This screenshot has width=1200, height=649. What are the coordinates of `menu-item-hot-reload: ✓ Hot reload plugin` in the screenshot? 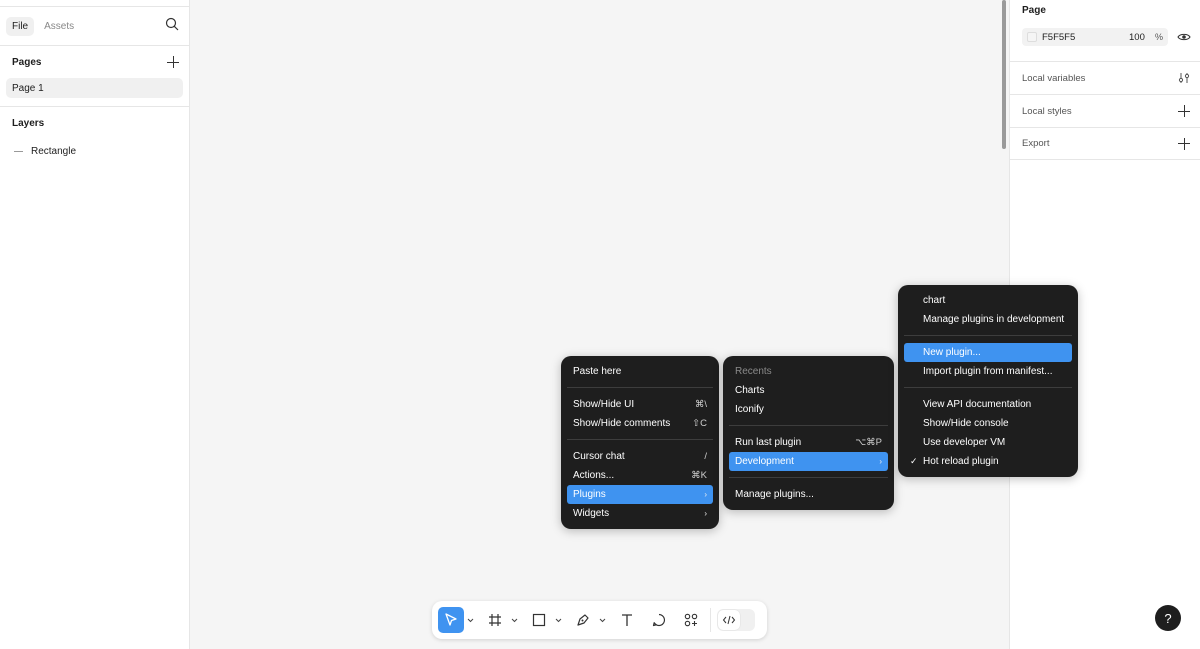 It's located at (988, 461).